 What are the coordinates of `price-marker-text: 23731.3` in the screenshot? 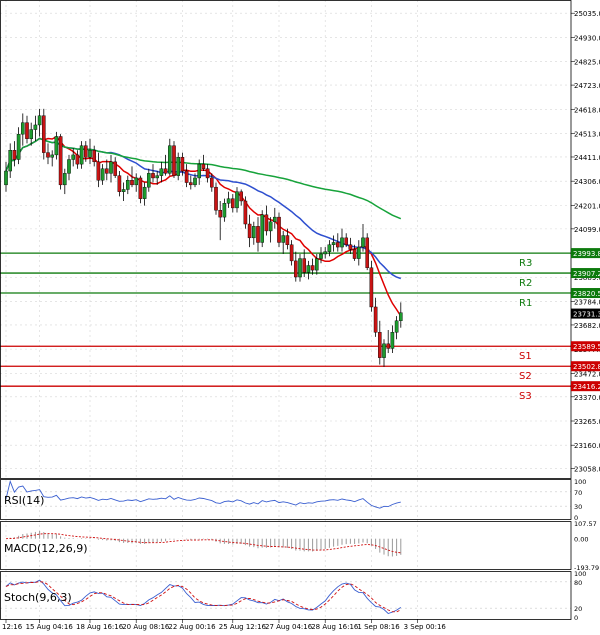 It's located at (586, 315).